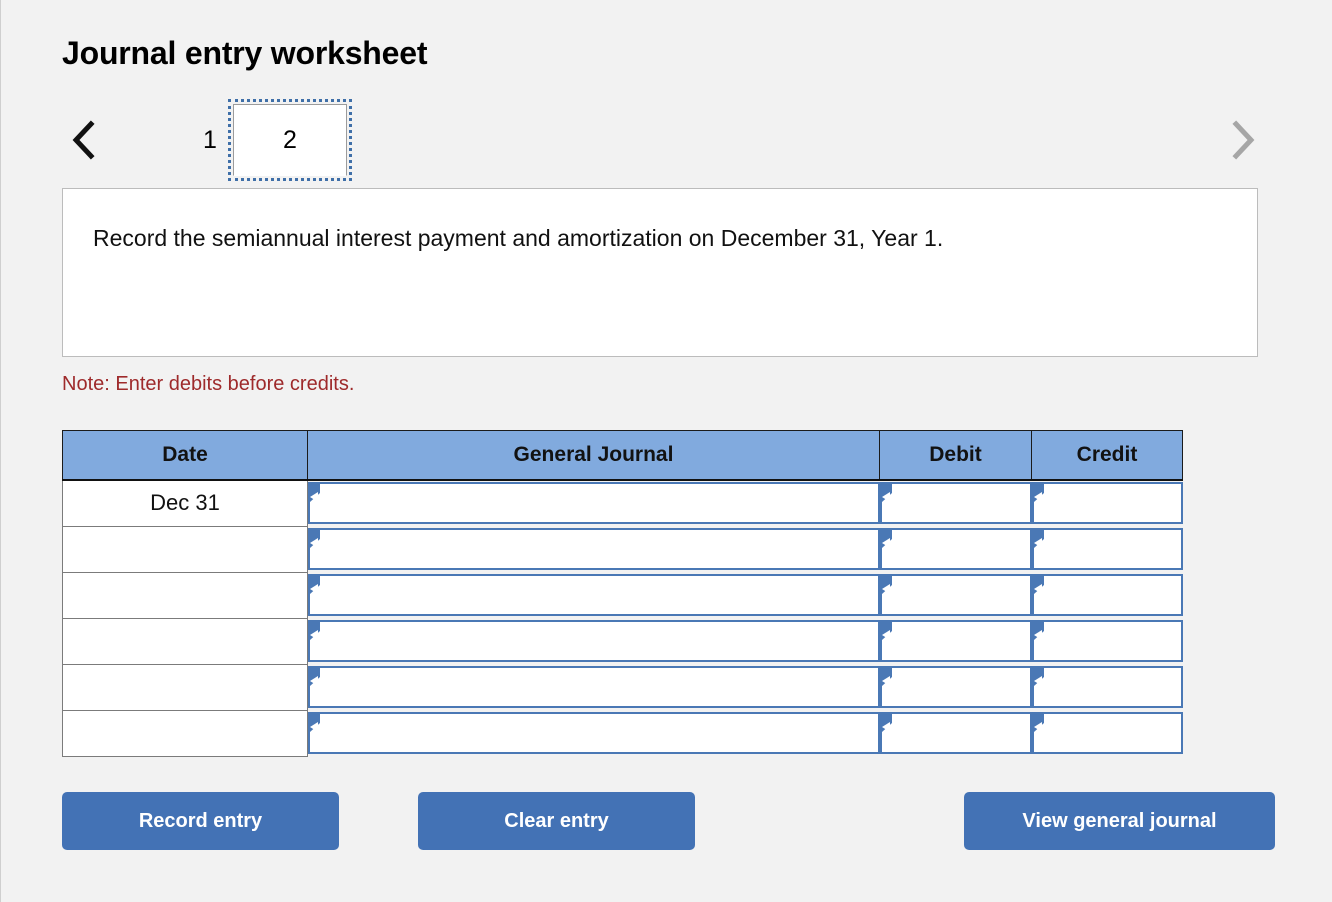 The height and width of the screenshot is (902, 1332). I want to click on page-title: Journal entry worksheet, so click(245, 53).